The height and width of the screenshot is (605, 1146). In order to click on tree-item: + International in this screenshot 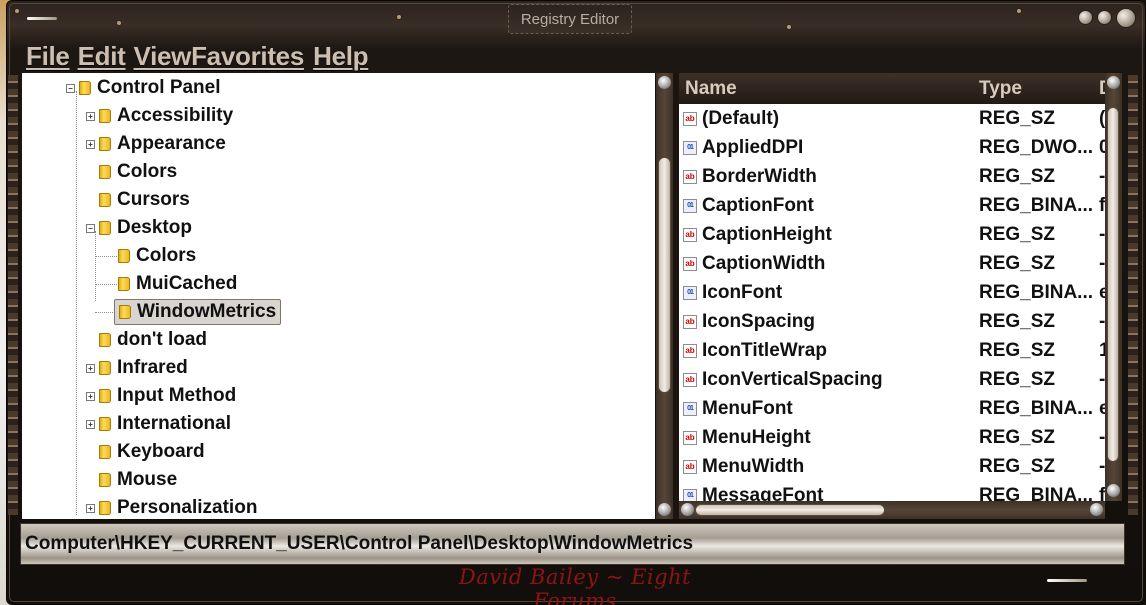, I will do `click(158, 424)`.